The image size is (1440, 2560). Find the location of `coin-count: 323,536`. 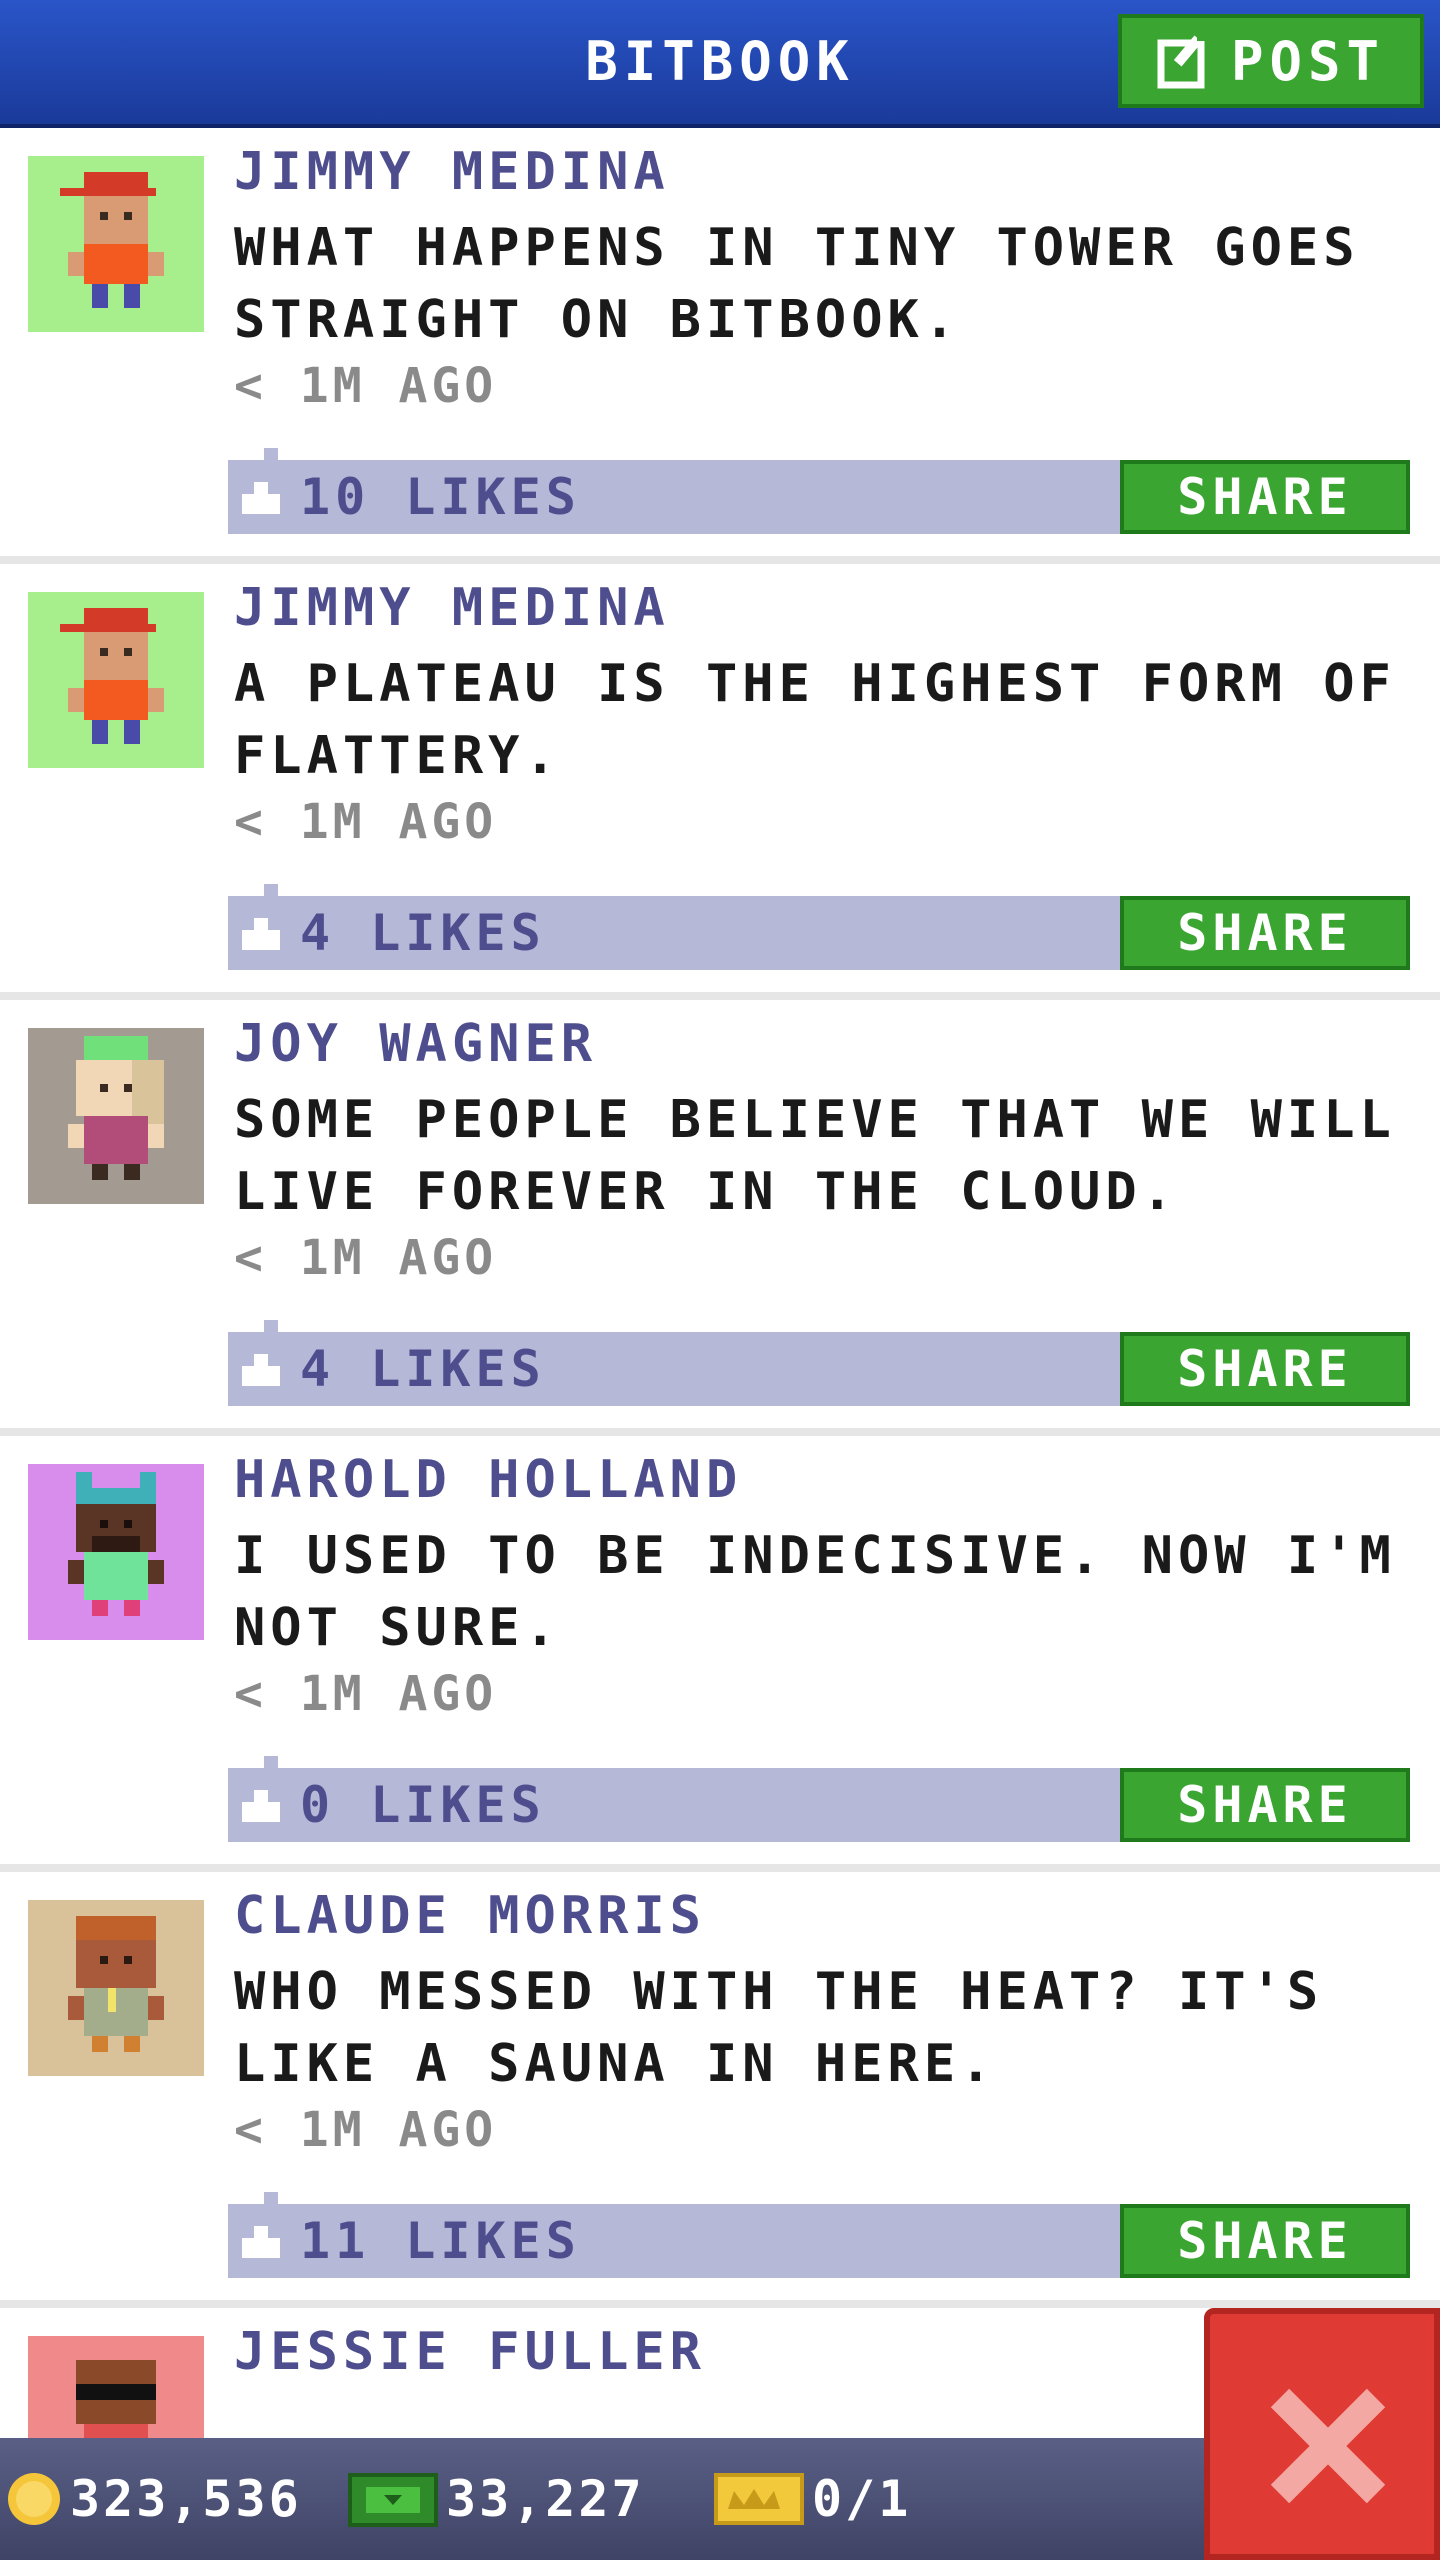

coin-count: 323,536 is located at coordinates (186, 2499).